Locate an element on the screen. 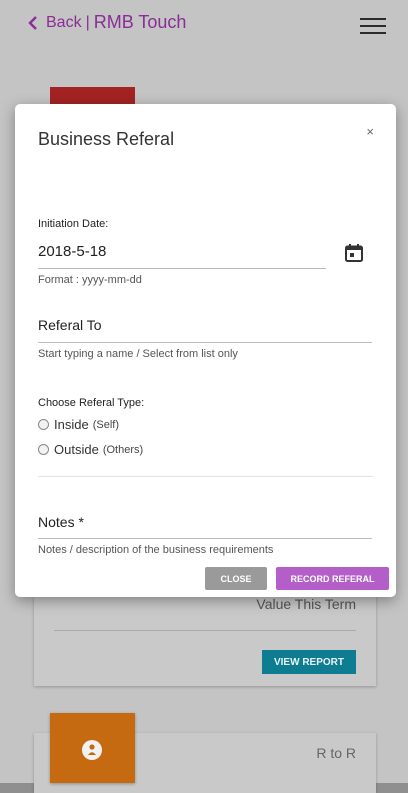  chevron-left-icon is located at coordinates (32, 22).